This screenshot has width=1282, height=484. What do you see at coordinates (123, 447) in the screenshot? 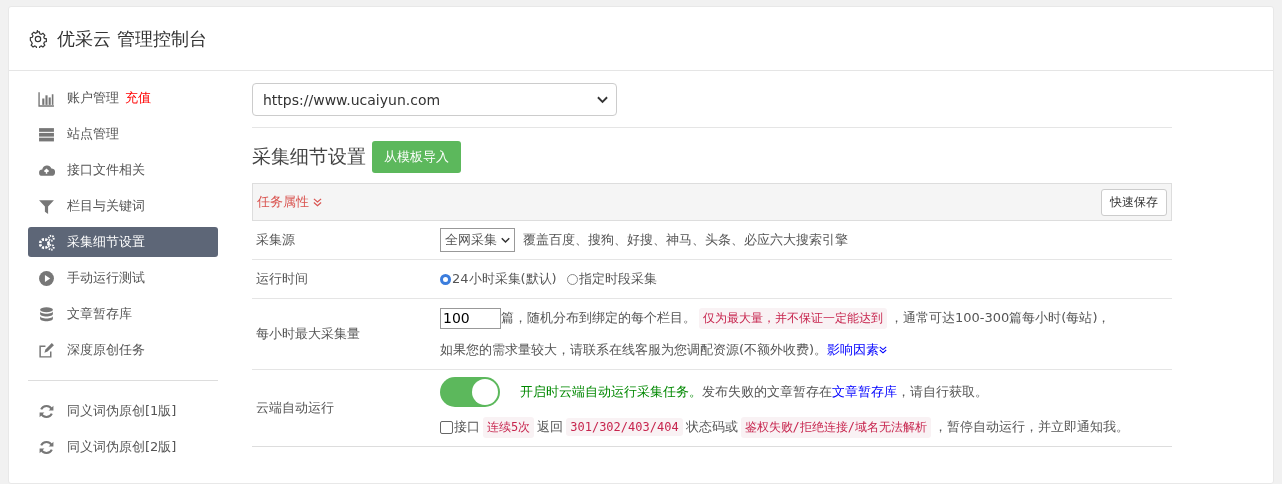
I see `sidebar-item: 同义词伪原创[2版]` at bounding box center [123, 447].